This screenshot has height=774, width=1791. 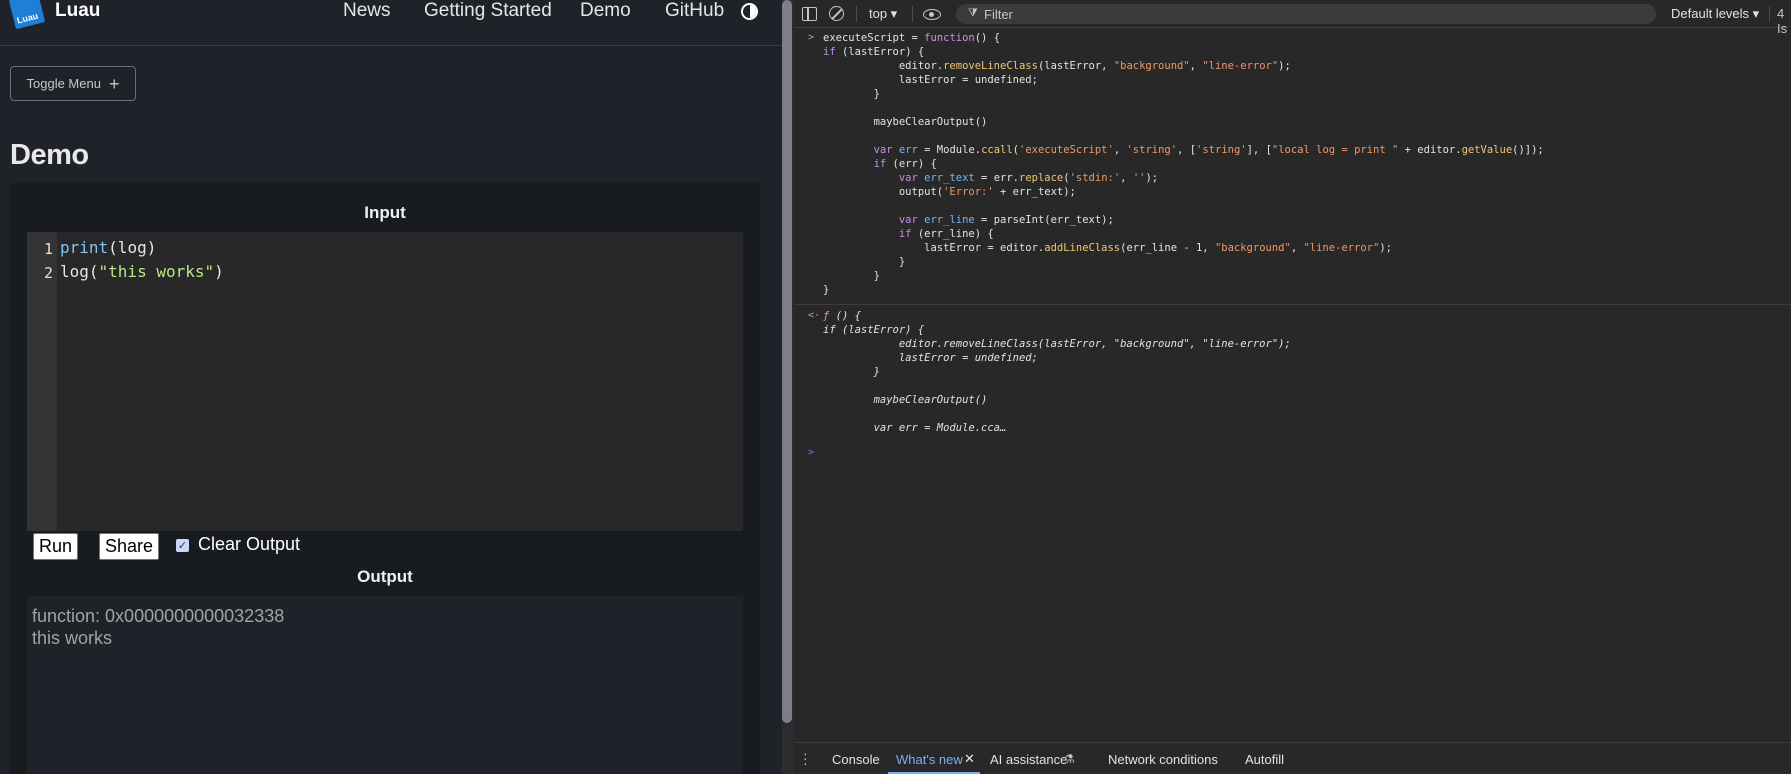 What do you see at coordinates (949, 192) in the screenshot?
I see `console-code-line: output('Error:' + err_text);` at bounding box center [949, 192].